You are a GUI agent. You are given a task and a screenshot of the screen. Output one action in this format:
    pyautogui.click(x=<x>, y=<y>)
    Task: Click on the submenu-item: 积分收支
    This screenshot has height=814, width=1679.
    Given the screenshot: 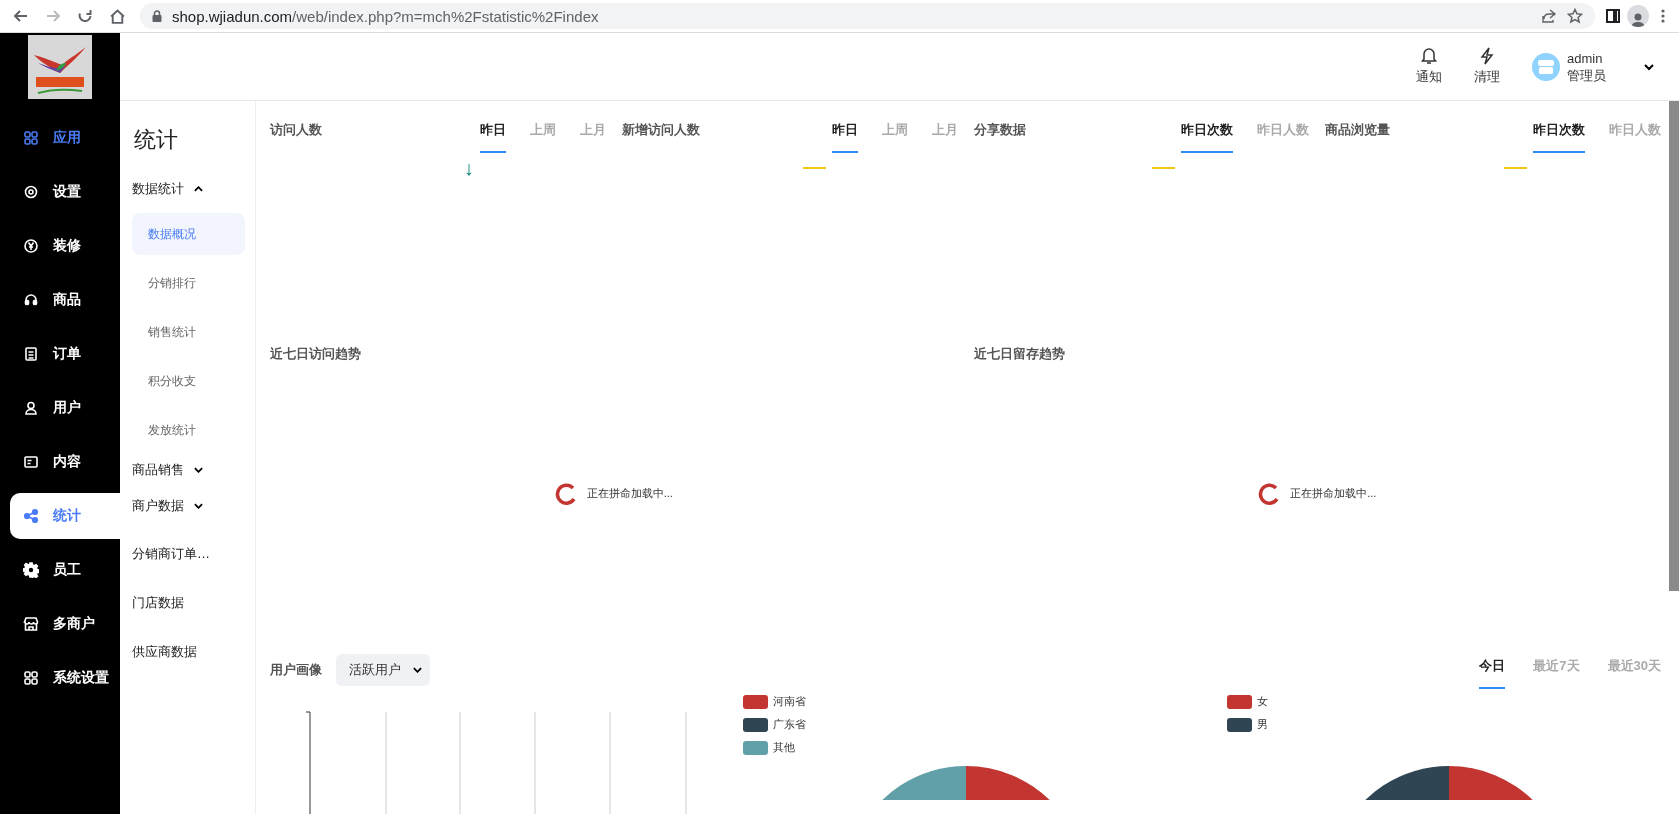 What is the action you would take?
    pyautogui.click(x=188, y=381)
    